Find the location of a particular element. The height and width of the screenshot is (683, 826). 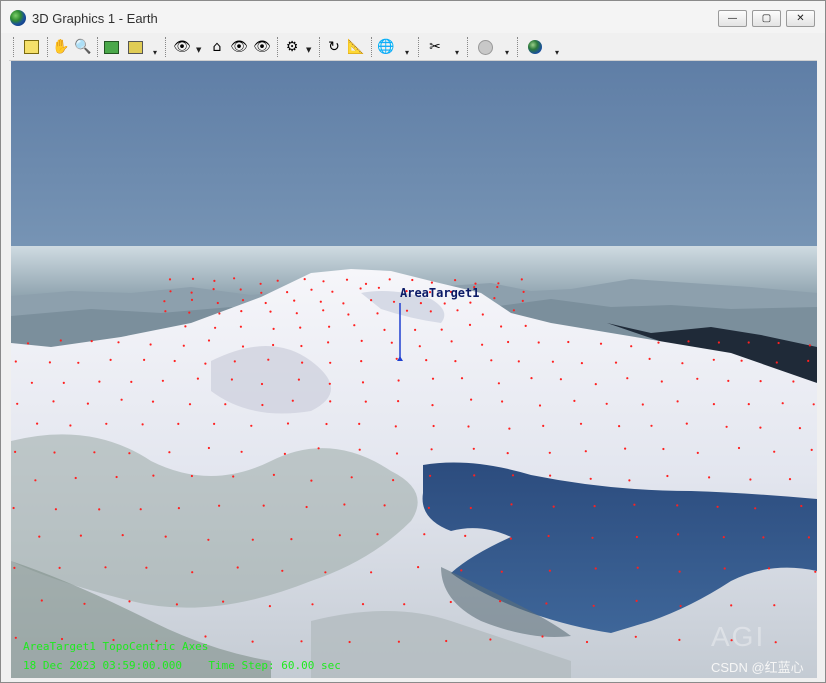

snapshot-icon is located at coordinates (135, 47).